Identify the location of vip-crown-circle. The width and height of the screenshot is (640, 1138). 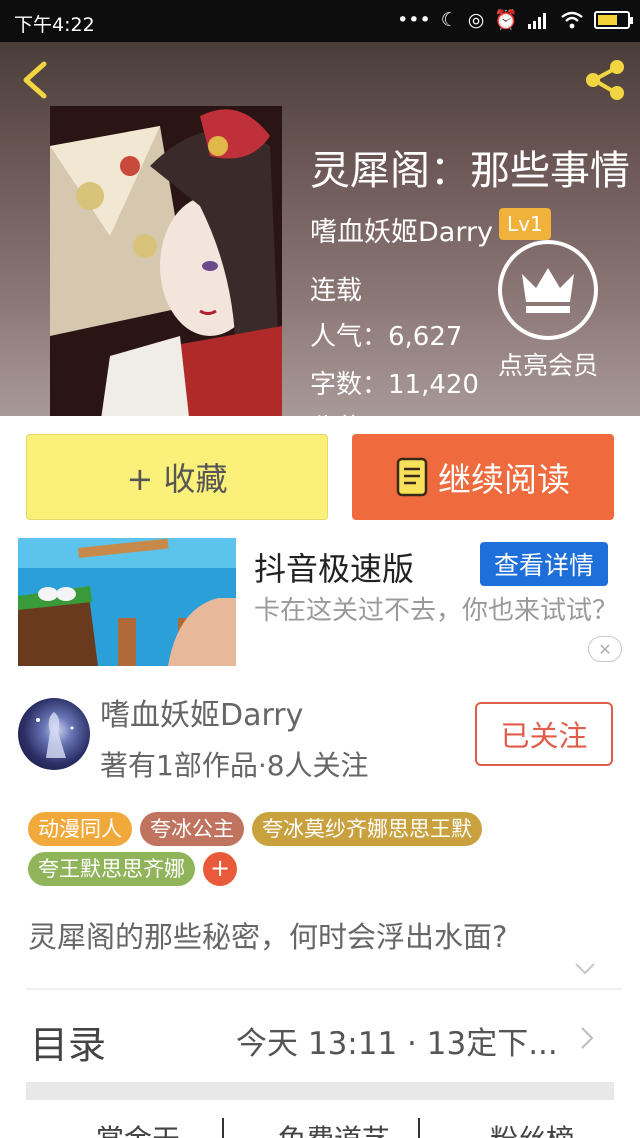
(548, 290).